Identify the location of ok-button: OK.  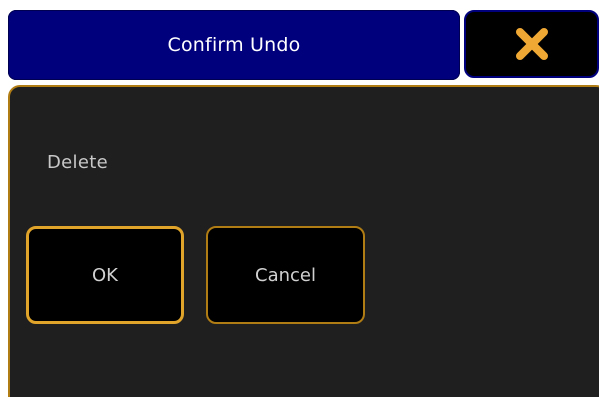
(105, 275).